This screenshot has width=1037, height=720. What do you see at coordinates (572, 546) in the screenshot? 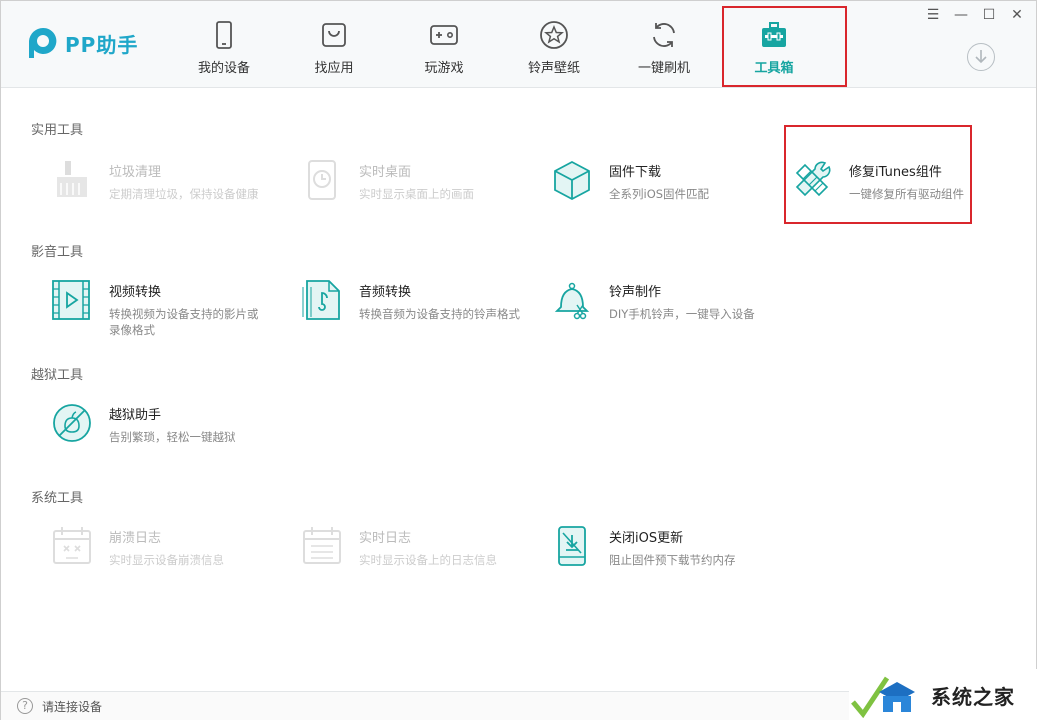
I see `phone-block-download-icon` at bounding box center [572, 546].